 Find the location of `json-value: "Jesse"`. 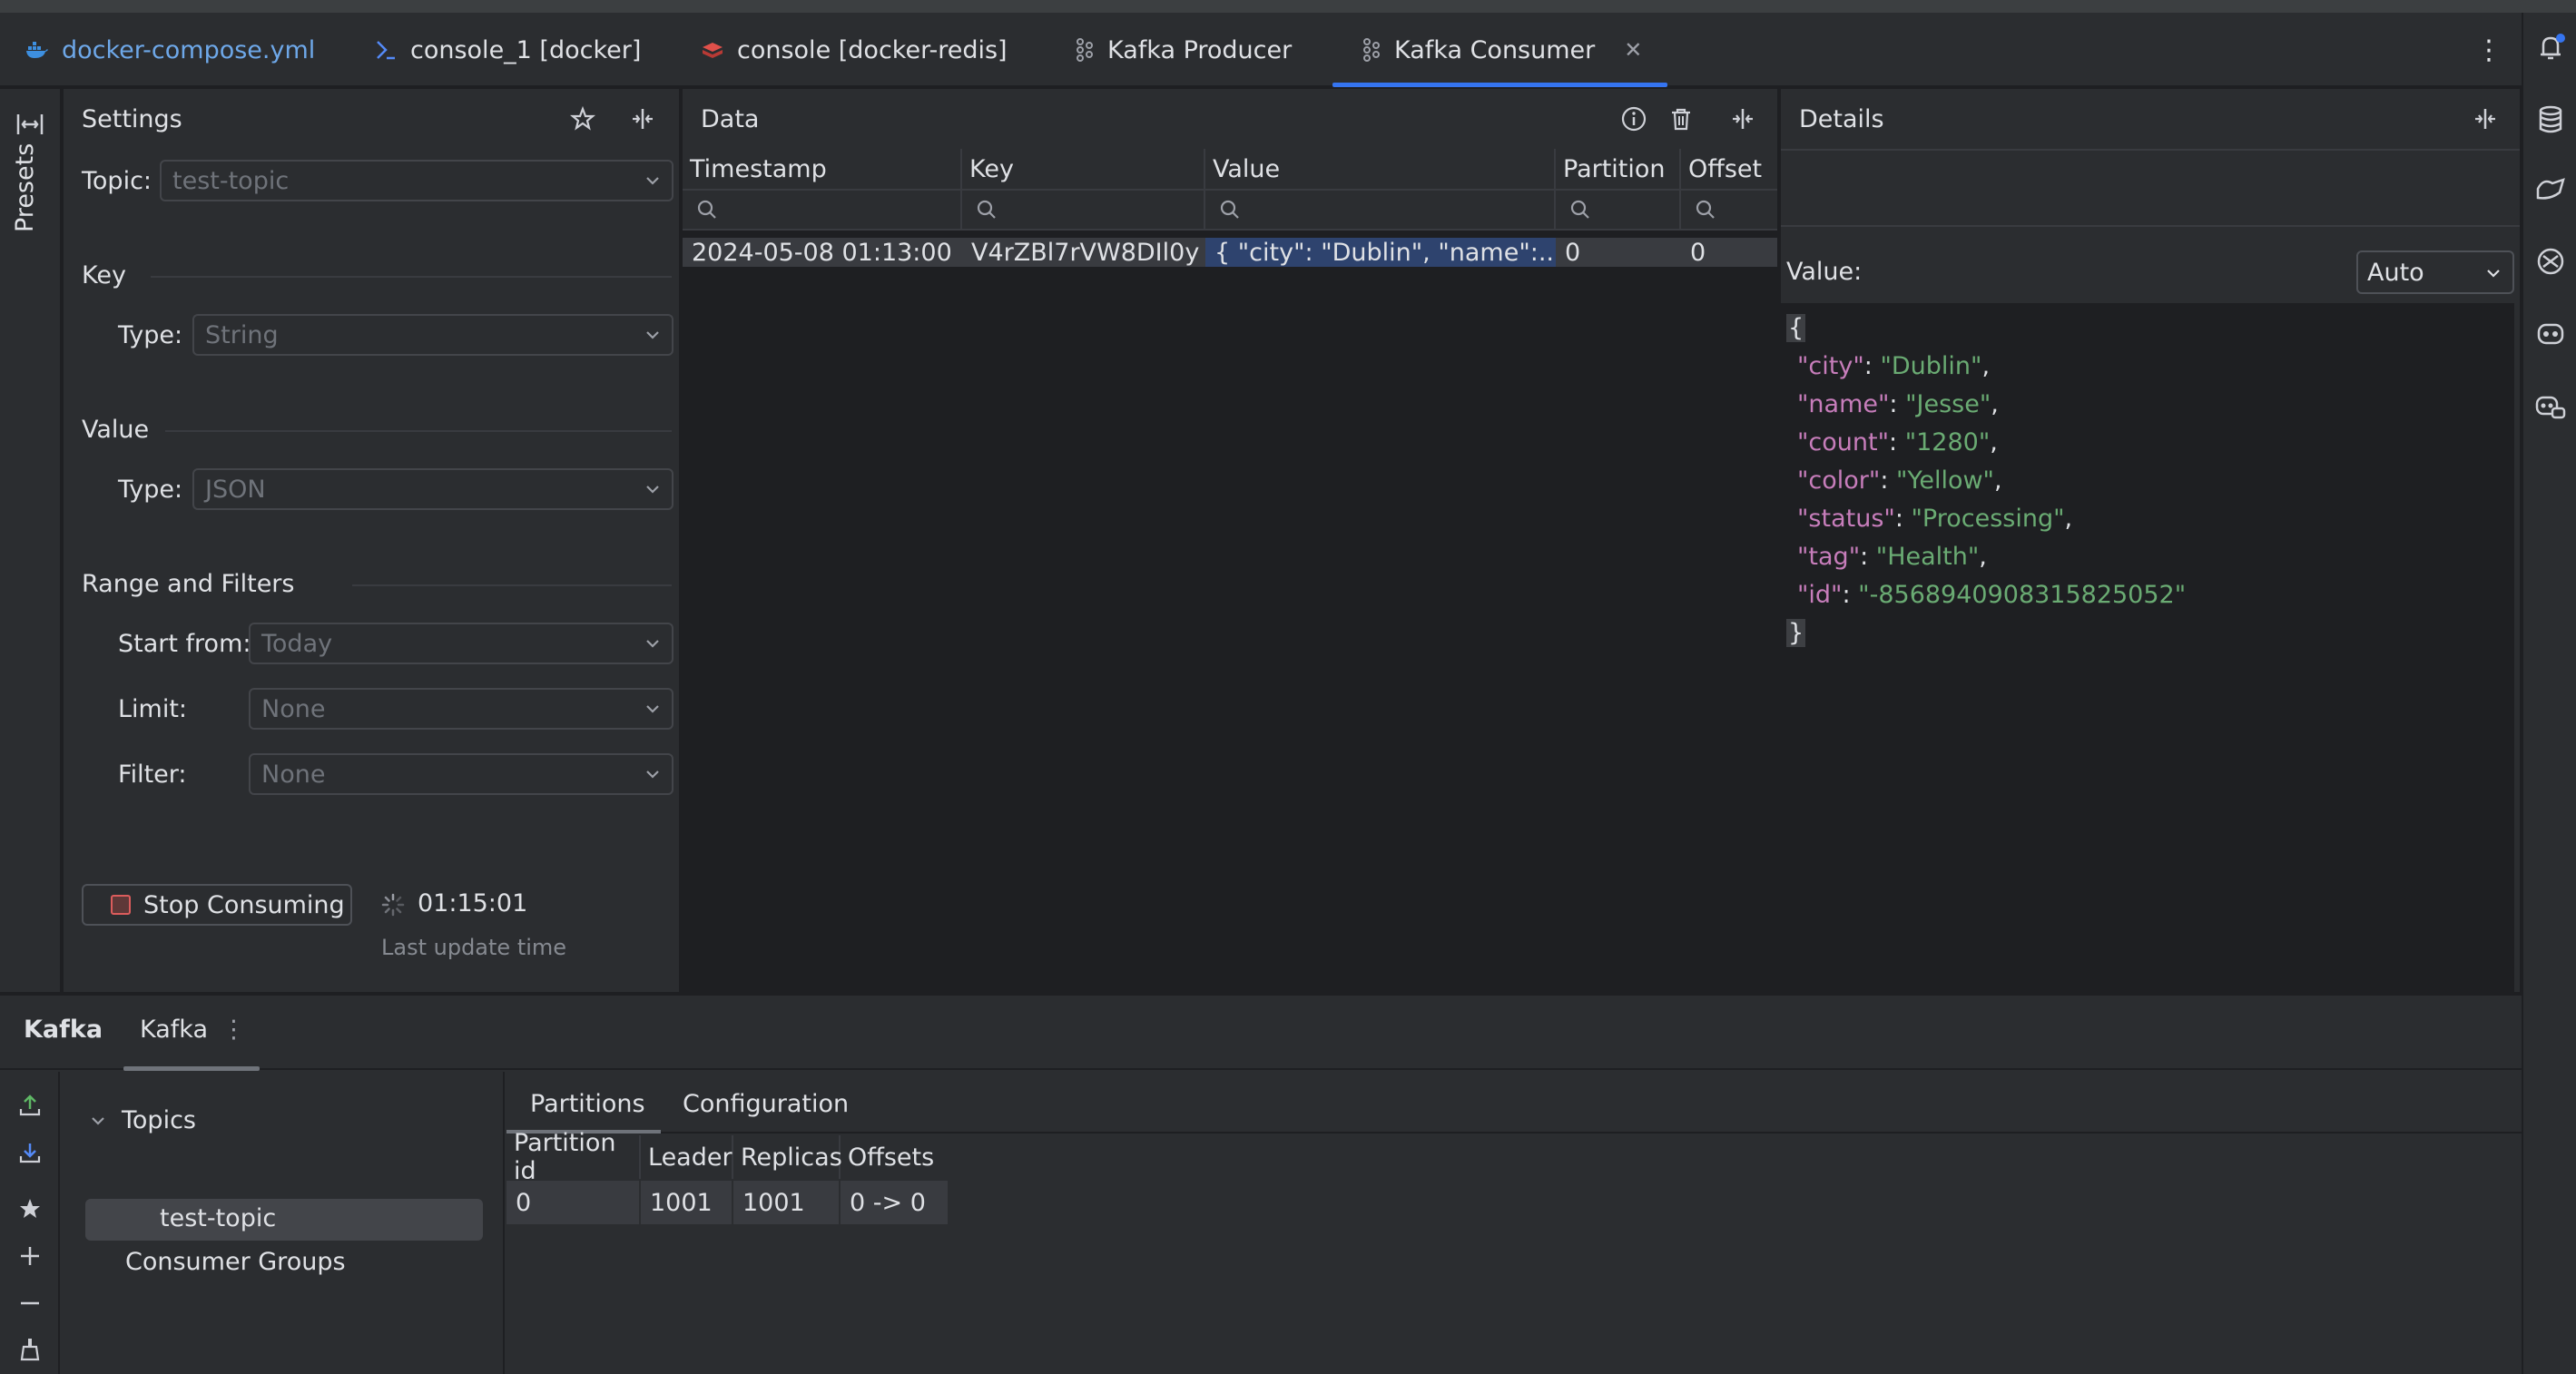

json-value: "Jesse" is located at coordinates (1948, 403).